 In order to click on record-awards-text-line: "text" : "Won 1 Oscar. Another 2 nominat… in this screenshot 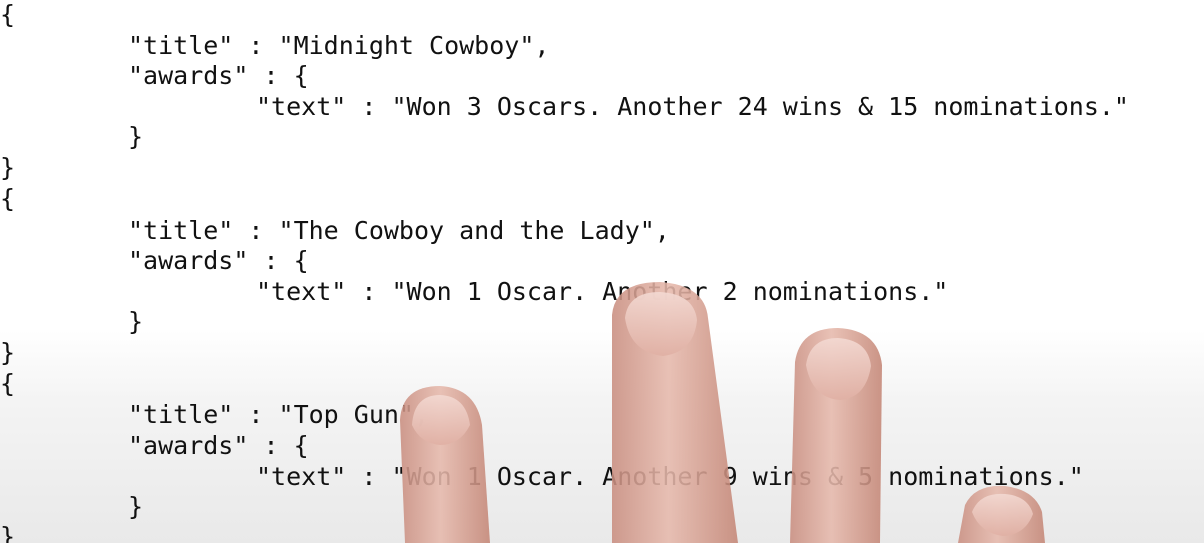, I will do `click(602, 291)`.